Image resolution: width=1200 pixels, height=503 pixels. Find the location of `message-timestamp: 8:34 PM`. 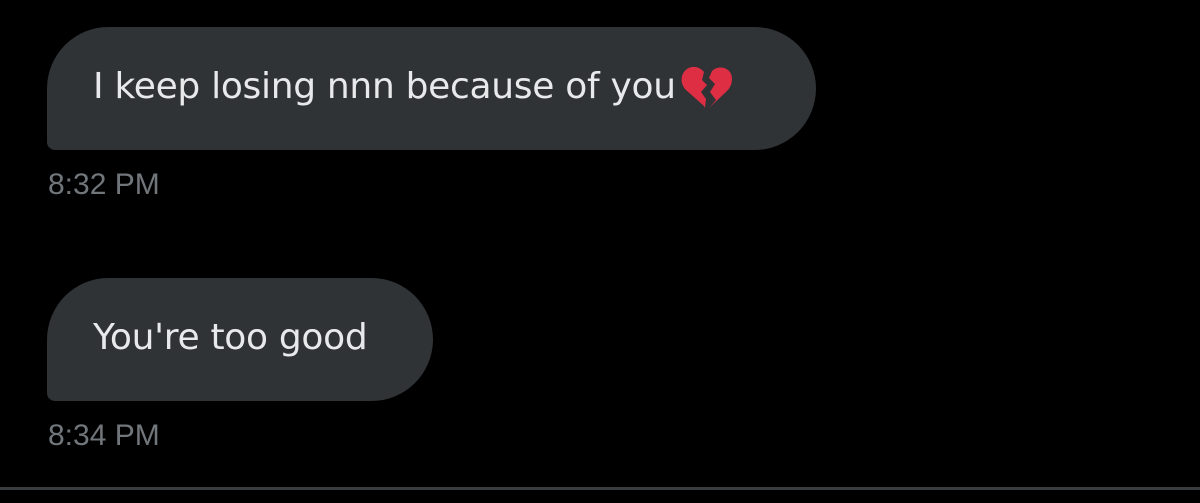

message-timestamp: 8:34 PM is located at coordinates (104, 435).